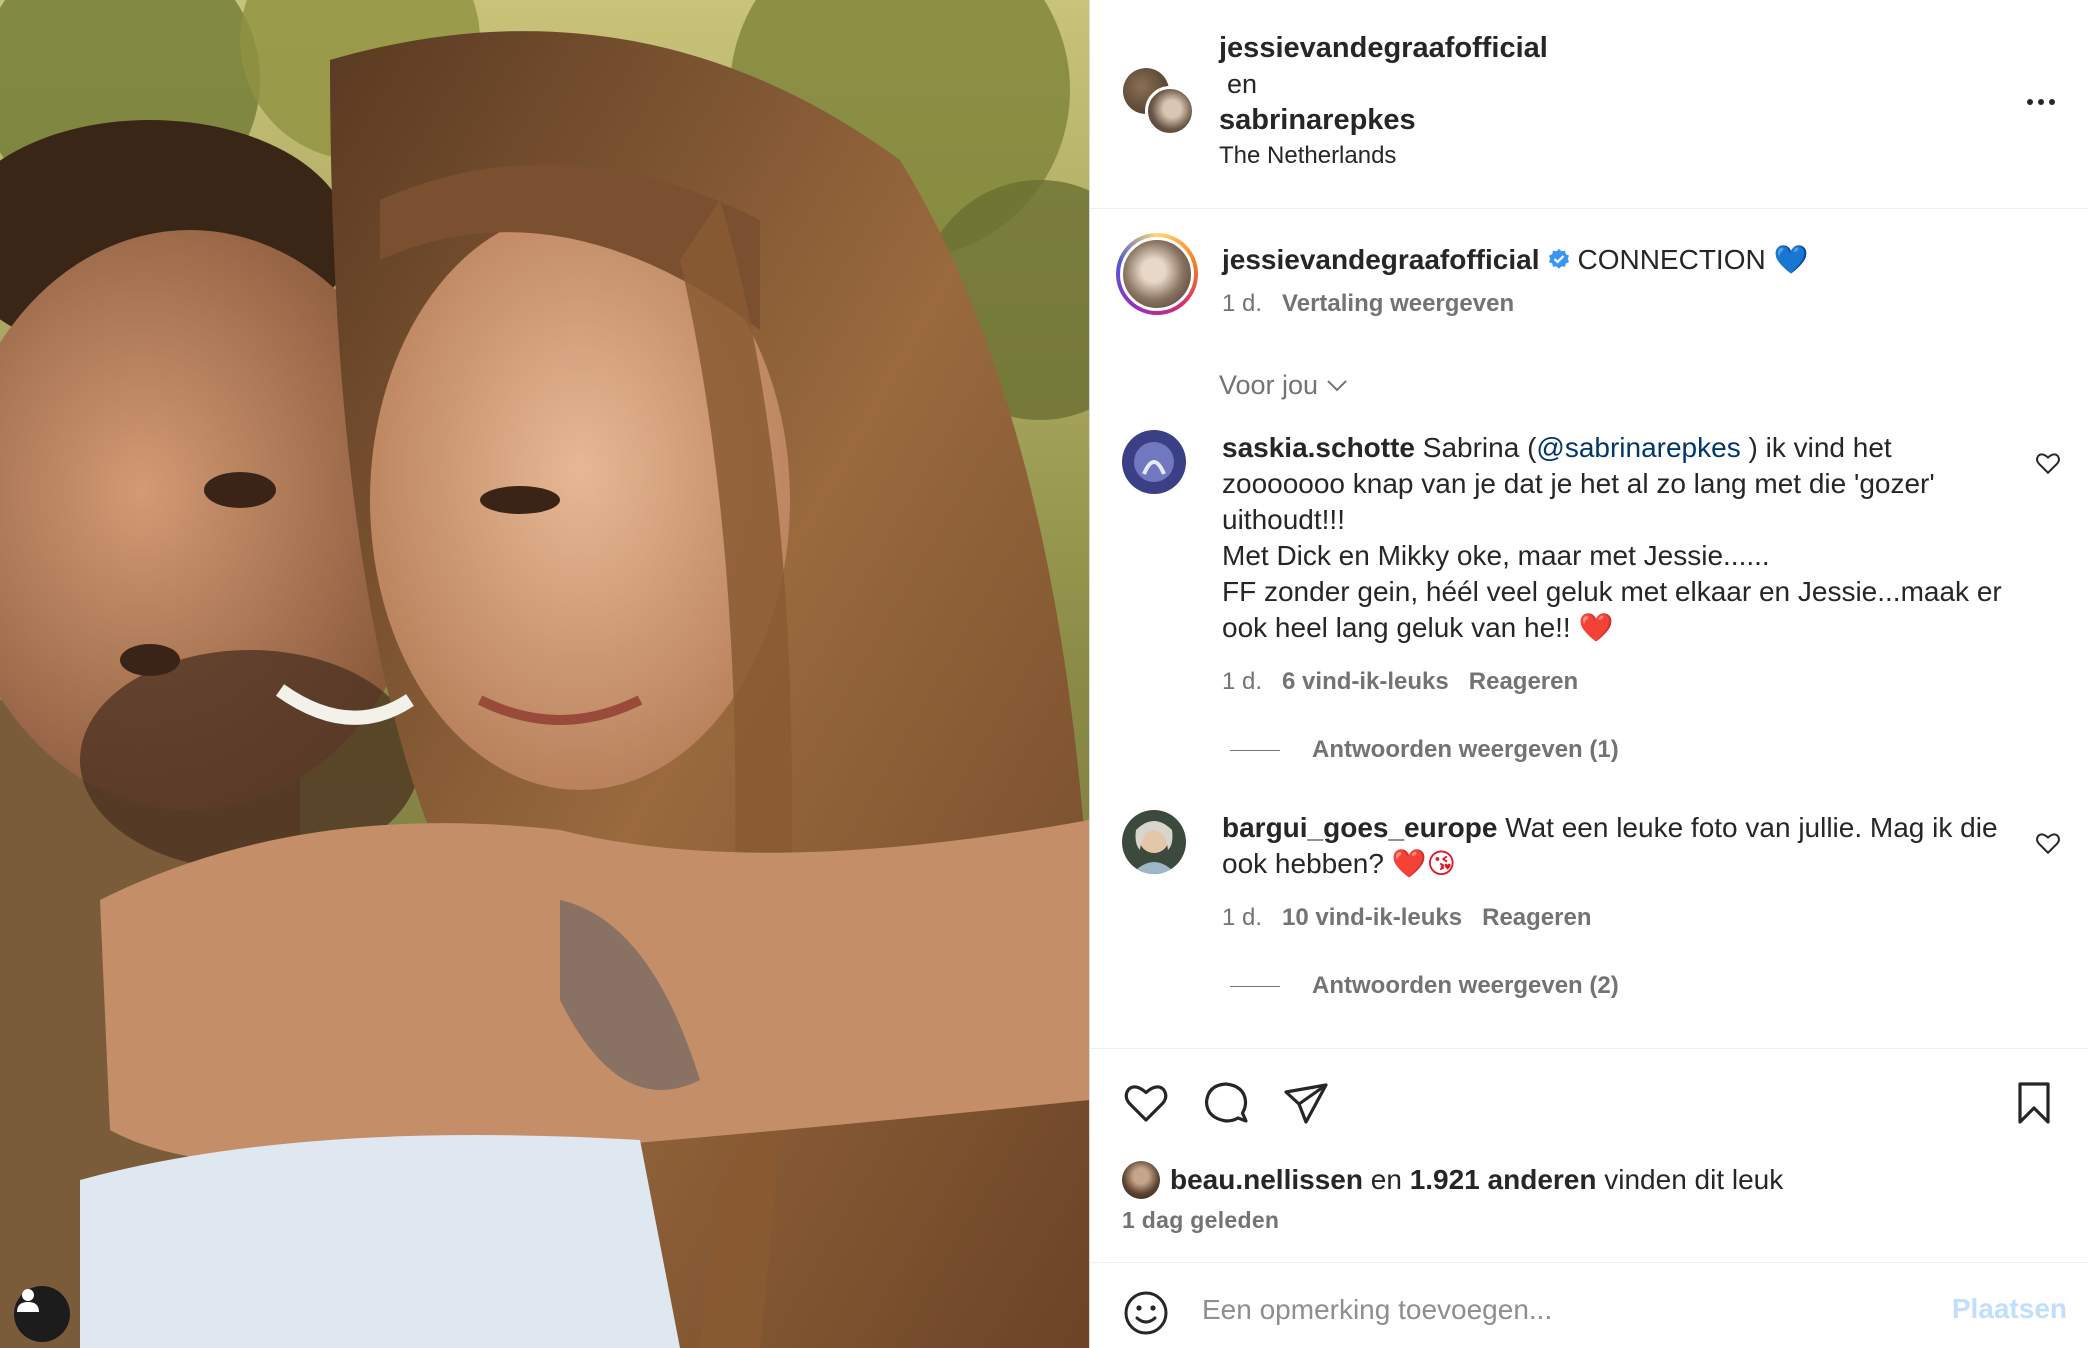 This screenshot has height=1348, width=2088. I want to click on caption-text: jessievandegraafofficial CONNECTION 💙, so click(1515, 260).